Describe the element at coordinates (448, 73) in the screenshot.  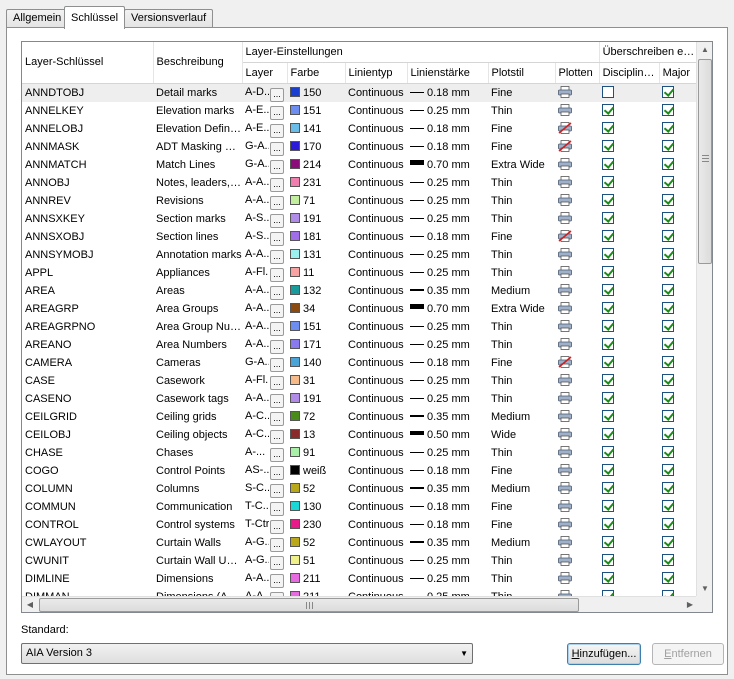
I see `header-lineweight: Linienstärke` at that location.